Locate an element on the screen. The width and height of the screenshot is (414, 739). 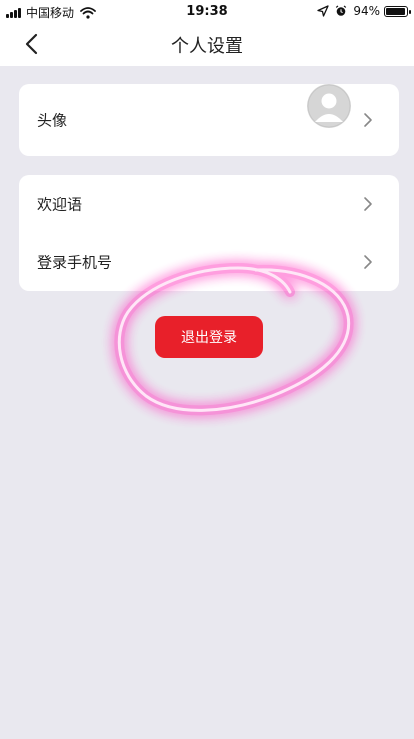
avatar-row: 头像 is located at coordinates (209, 116).